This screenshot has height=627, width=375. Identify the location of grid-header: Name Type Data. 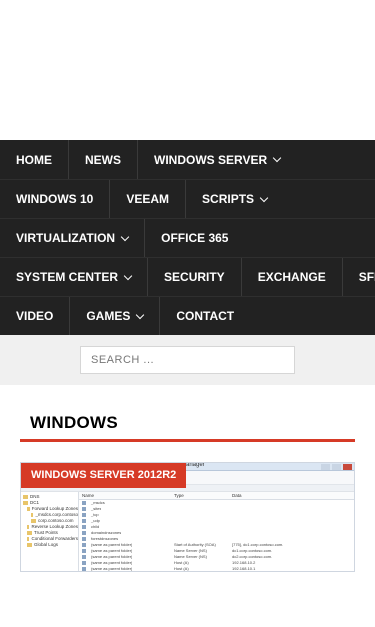
(216, 496).